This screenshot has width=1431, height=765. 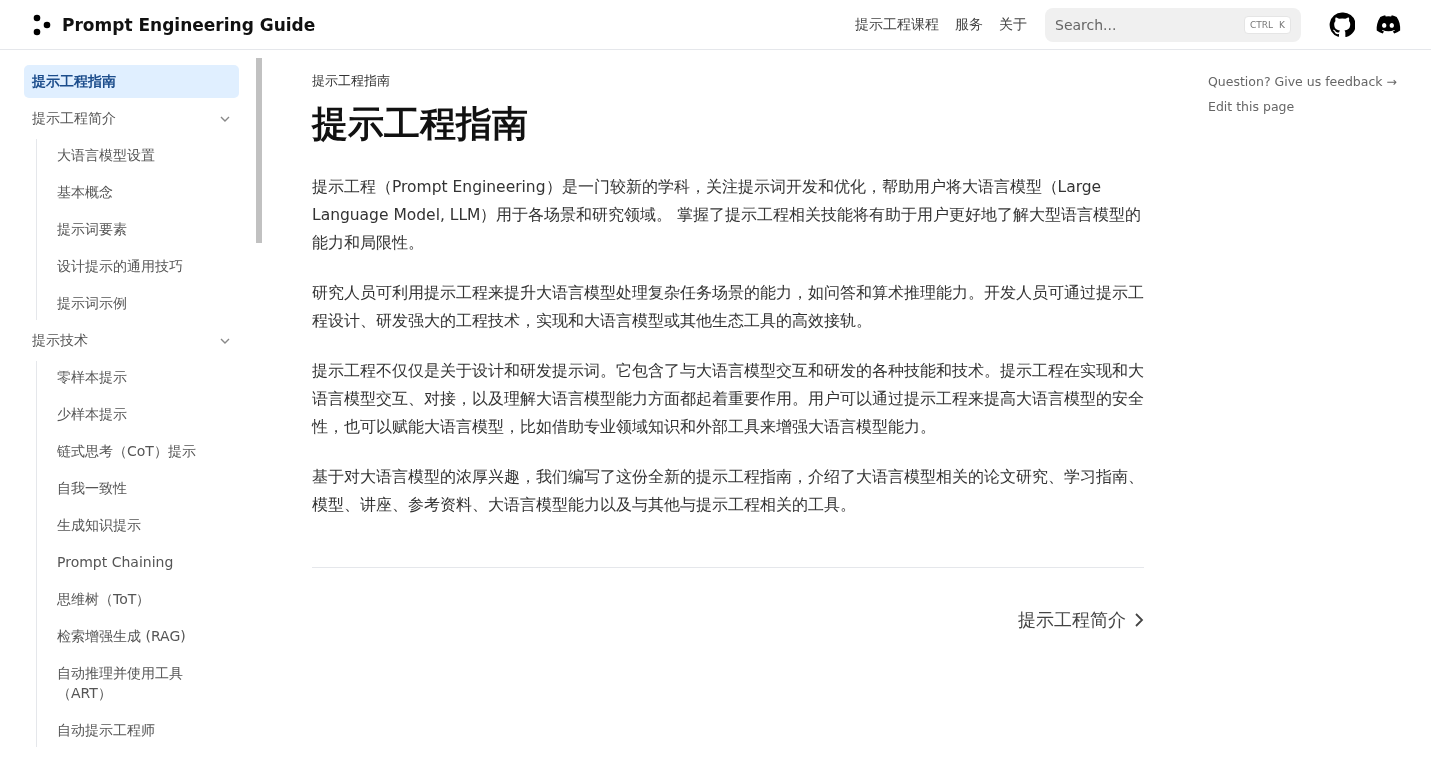 I want to click on sidebar-item: 自动提示工程师, so click(x=136, y=730).